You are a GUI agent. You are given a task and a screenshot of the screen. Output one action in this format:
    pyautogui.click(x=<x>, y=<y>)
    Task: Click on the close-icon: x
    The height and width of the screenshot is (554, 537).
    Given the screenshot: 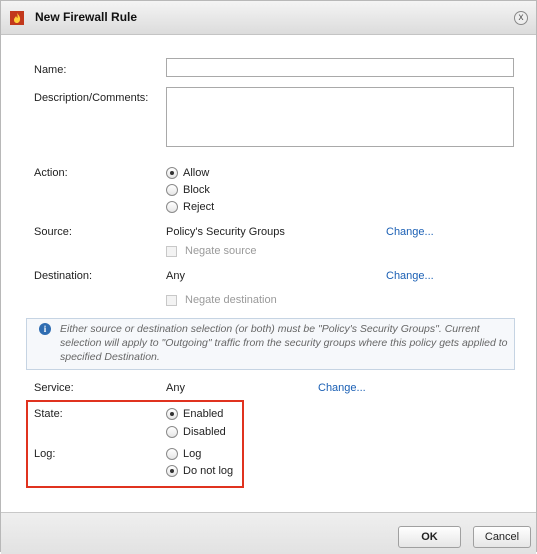 What is the action you would take?
    pyautogui.click(x=521, y=17)
    